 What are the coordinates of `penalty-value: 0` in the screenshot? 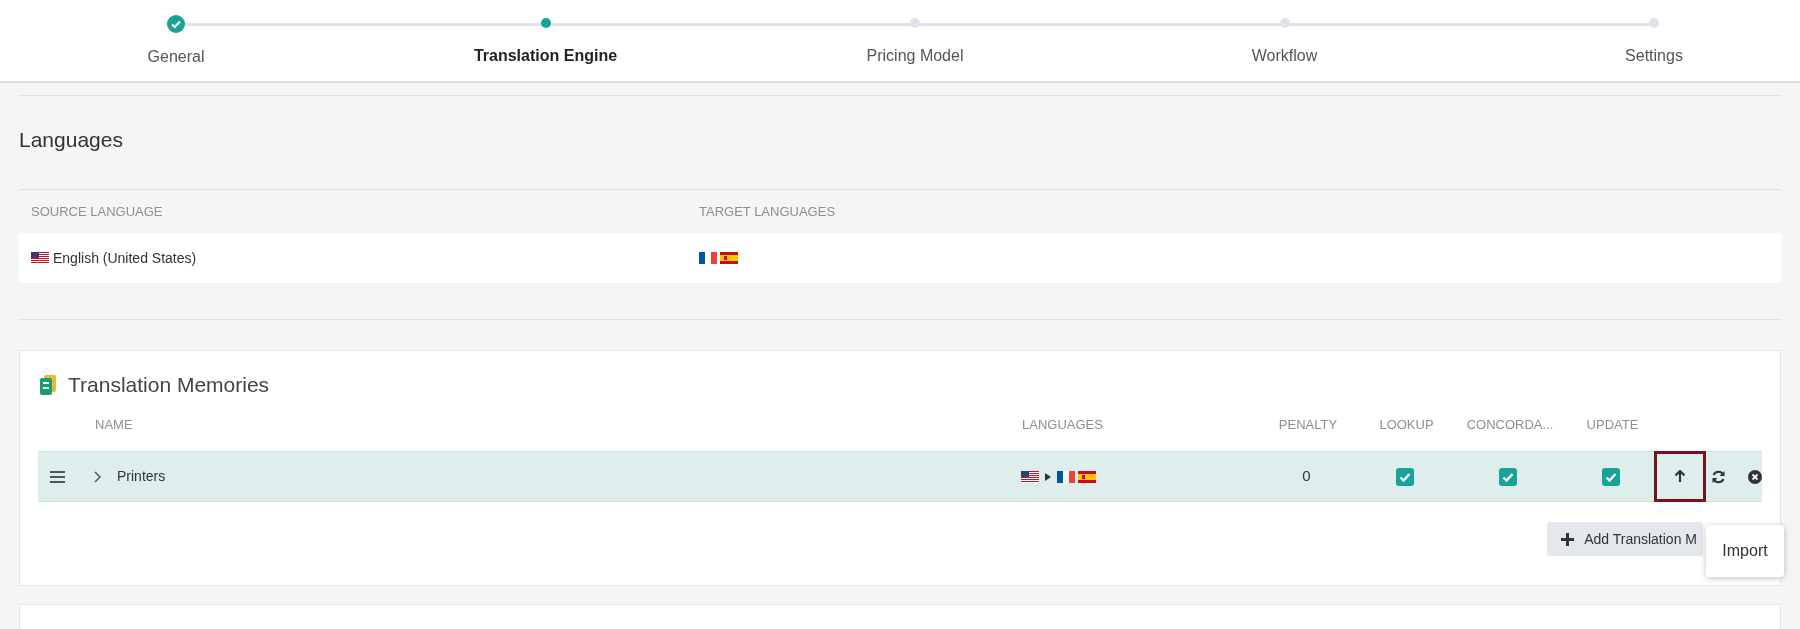 It's located at (1306, 476).